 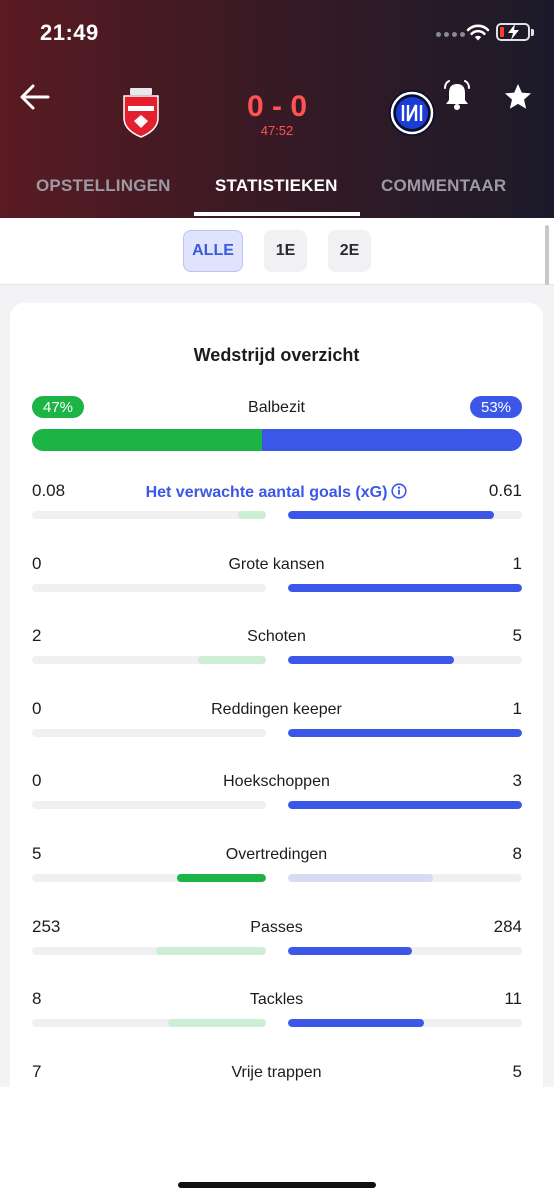 What do you see at coordinates (532, 32) in the screenshot?
I see `battery-tip` at bounding box center [532, 32].